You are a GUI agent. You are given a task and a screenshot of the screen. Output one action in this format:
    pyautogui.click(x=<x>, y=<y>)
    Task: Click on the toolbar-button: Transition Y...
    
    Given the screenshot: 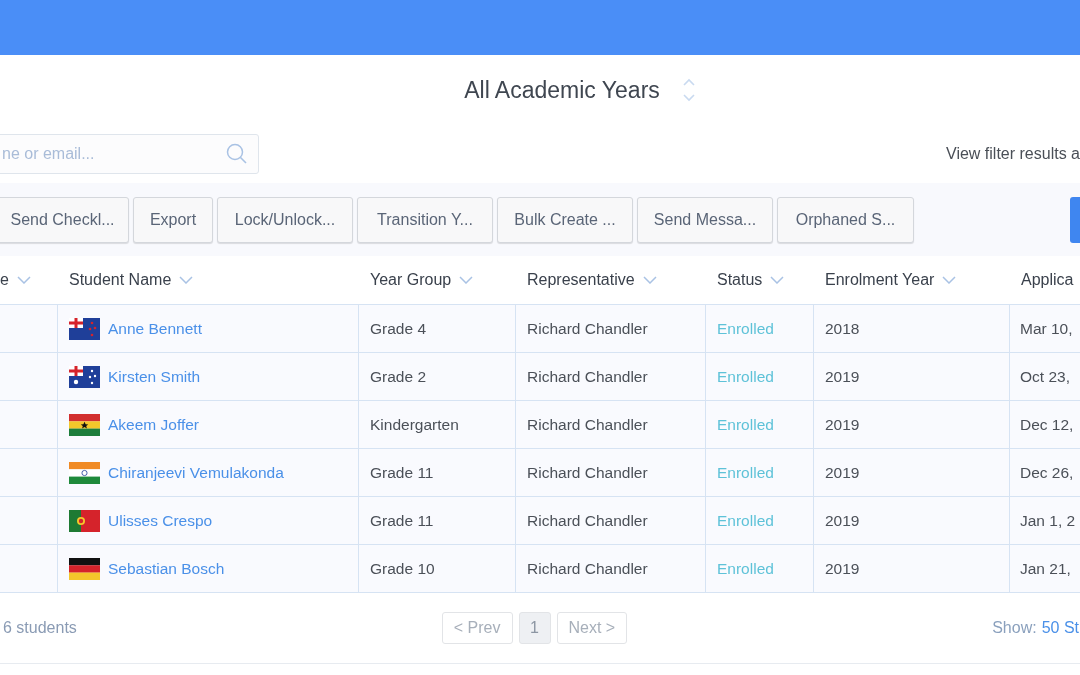 What is the action you would take?
    pyautogui.click(x=425, y=219)
    